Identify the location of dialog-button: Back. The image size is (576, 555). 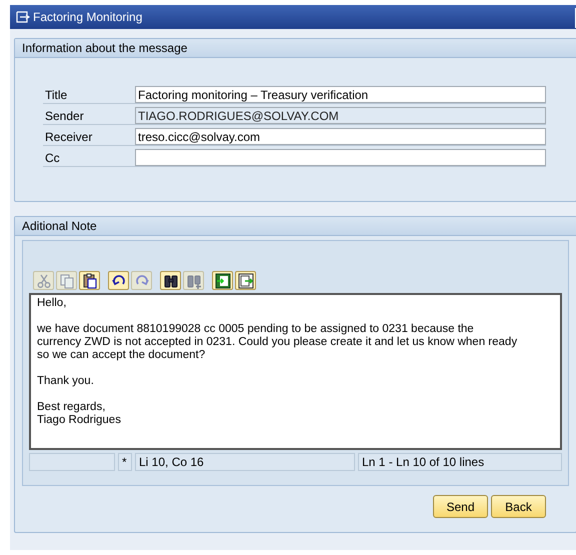
(518, 506).